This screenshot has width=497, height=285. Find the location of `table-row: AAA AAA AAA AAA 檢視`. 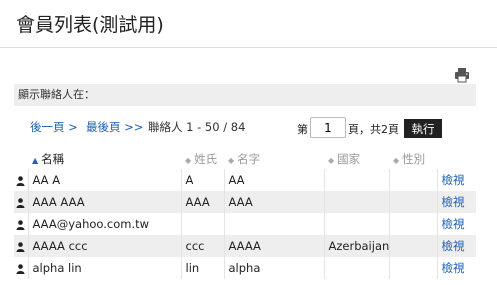

table-row: AAA AAA AAA AAA 檢視 is located at coordinates (245, 202).